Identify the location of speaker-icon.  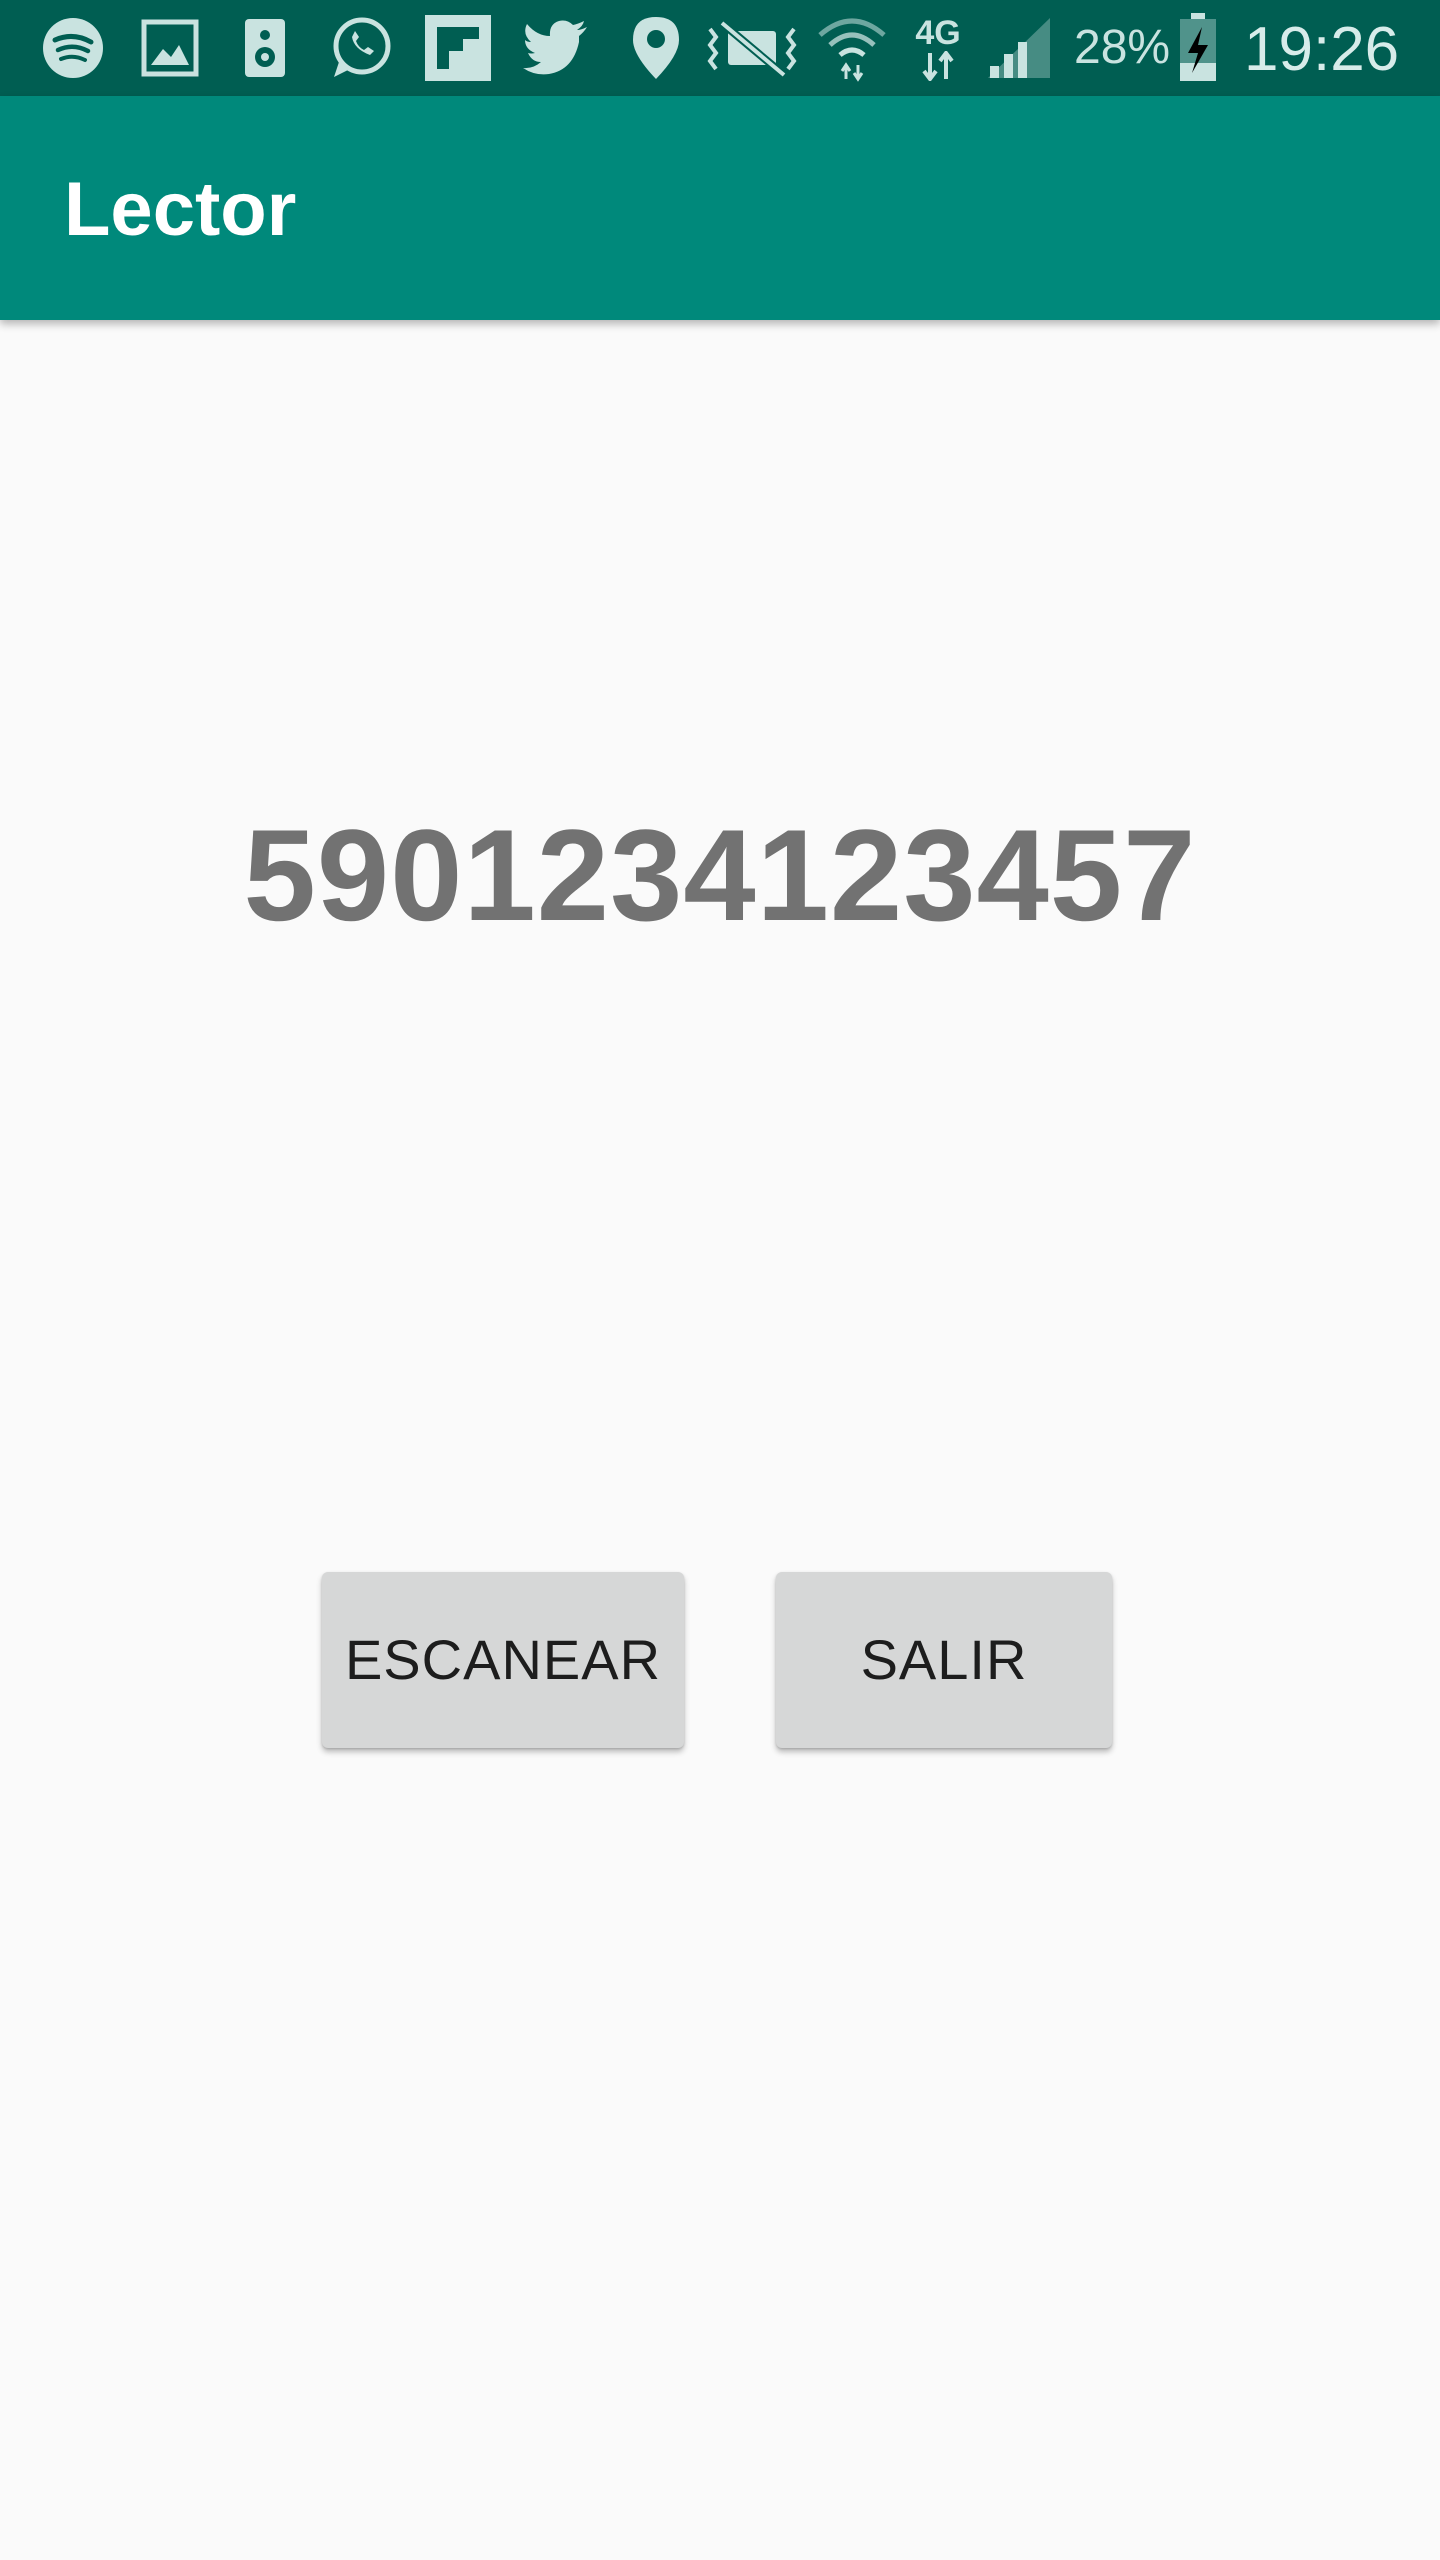
(265, 48).